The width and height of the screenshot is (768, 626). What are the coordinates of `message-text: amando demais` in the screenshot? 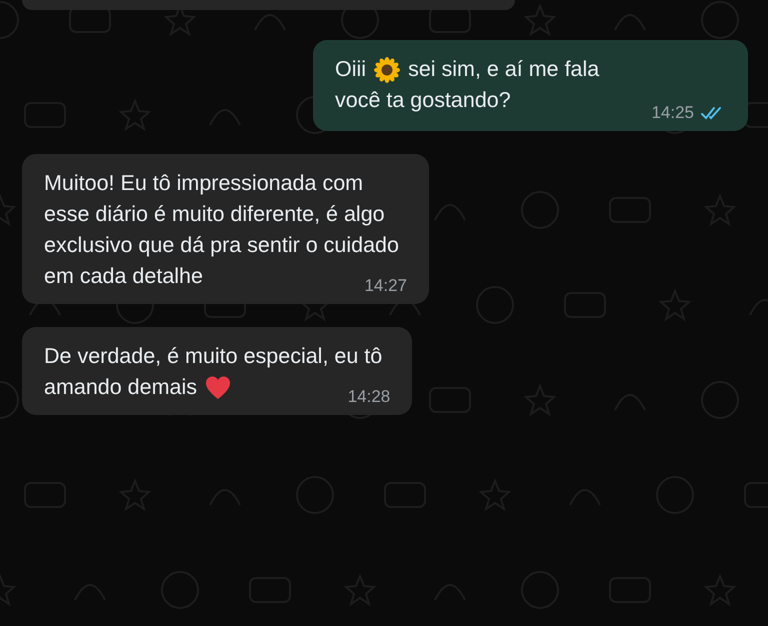 It's located at (120, 387).